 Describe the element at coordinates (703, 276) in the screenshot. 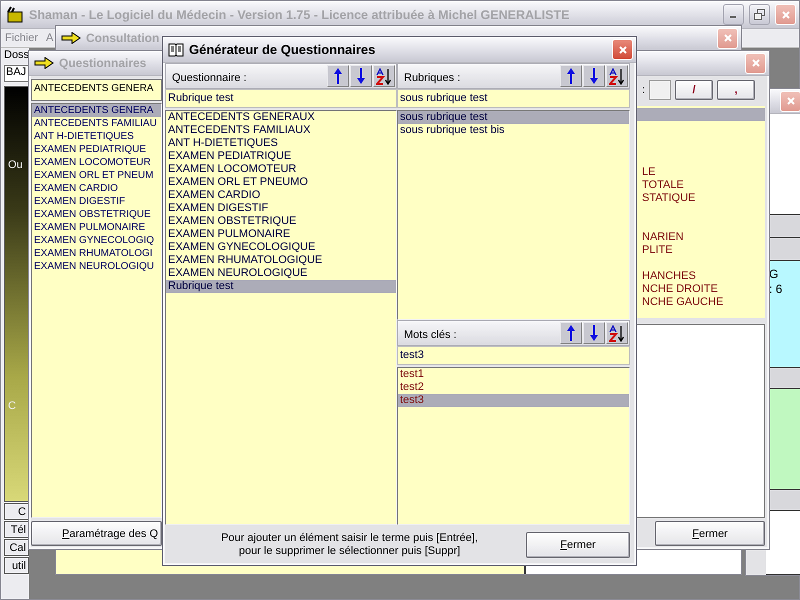

I see `list-item: HANCHES` at that location.